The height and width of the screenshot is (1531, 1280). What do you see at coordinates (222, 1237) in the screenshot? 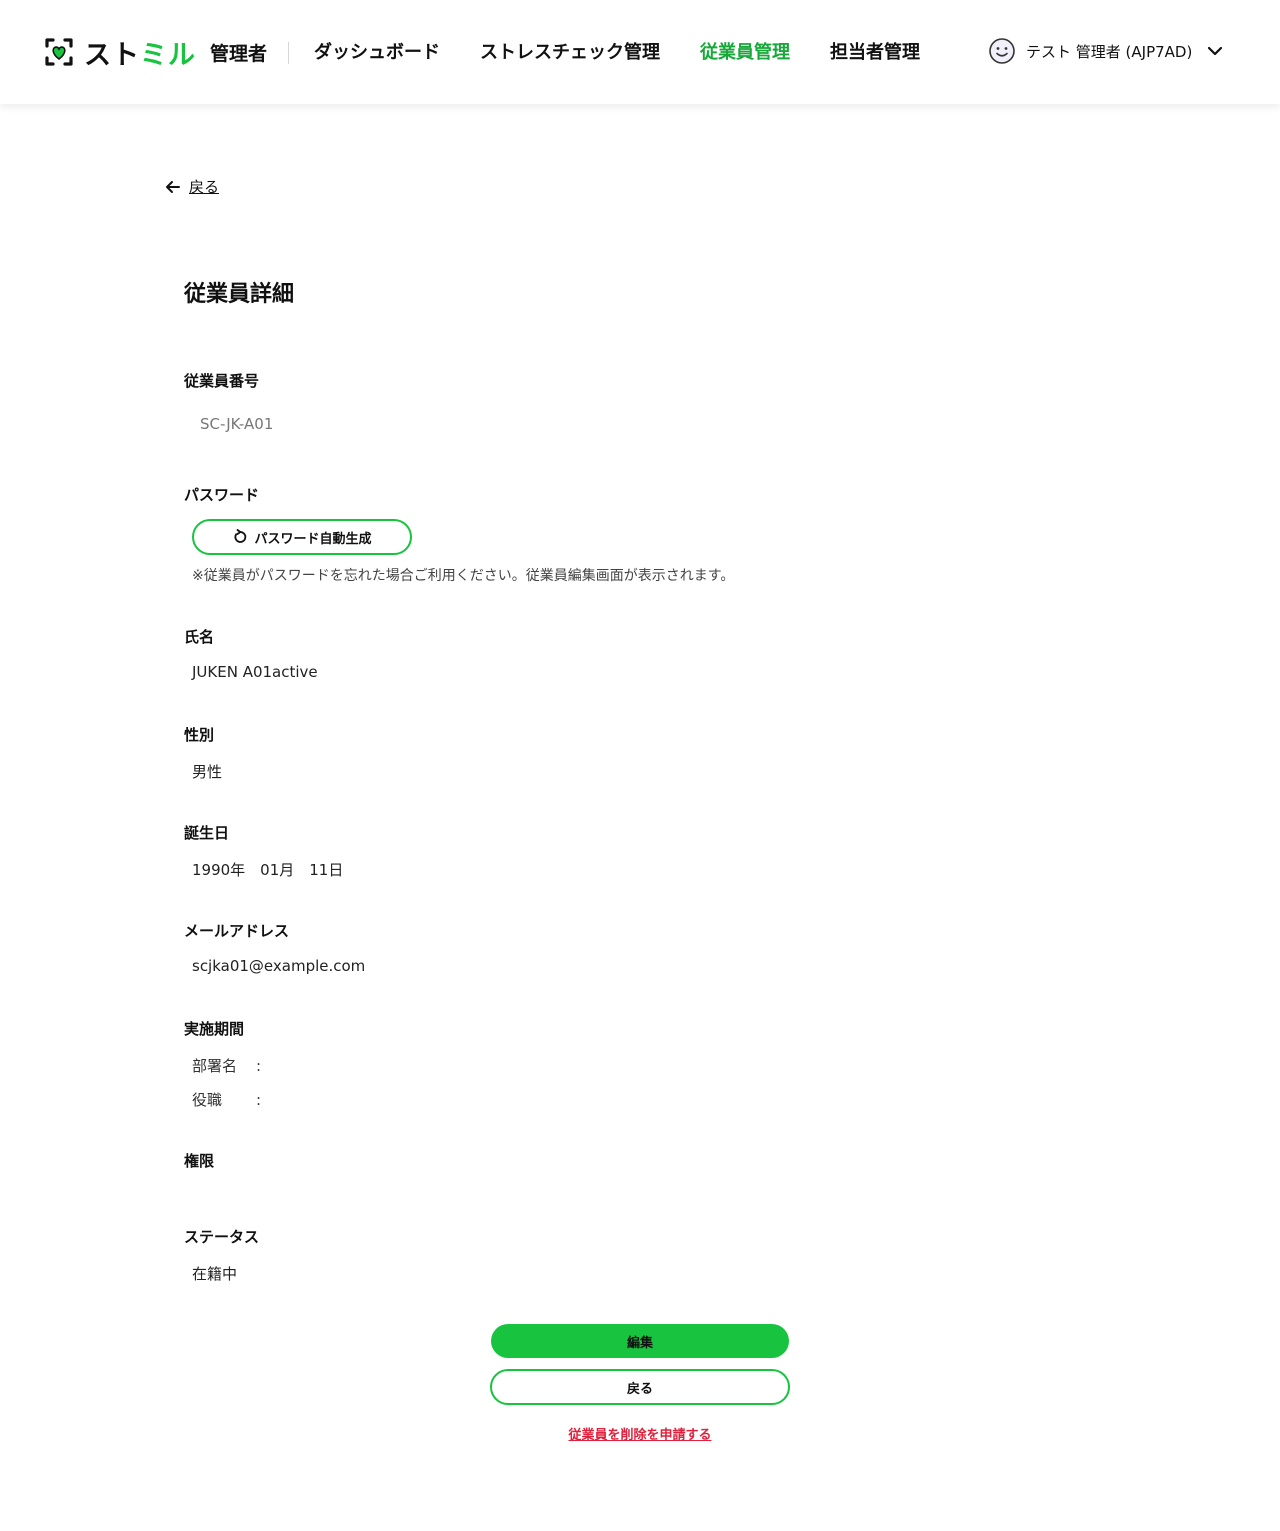
I see `status-label: ステータス` at bounding box center [222, 1237].